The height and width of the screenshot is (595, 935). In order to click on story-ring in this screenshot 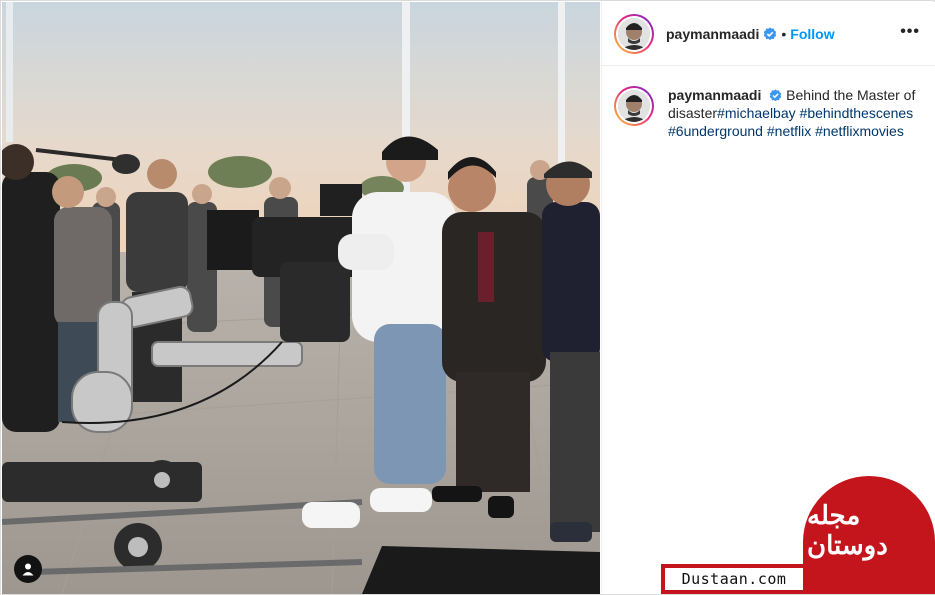, I will do `click(634, 33)`.